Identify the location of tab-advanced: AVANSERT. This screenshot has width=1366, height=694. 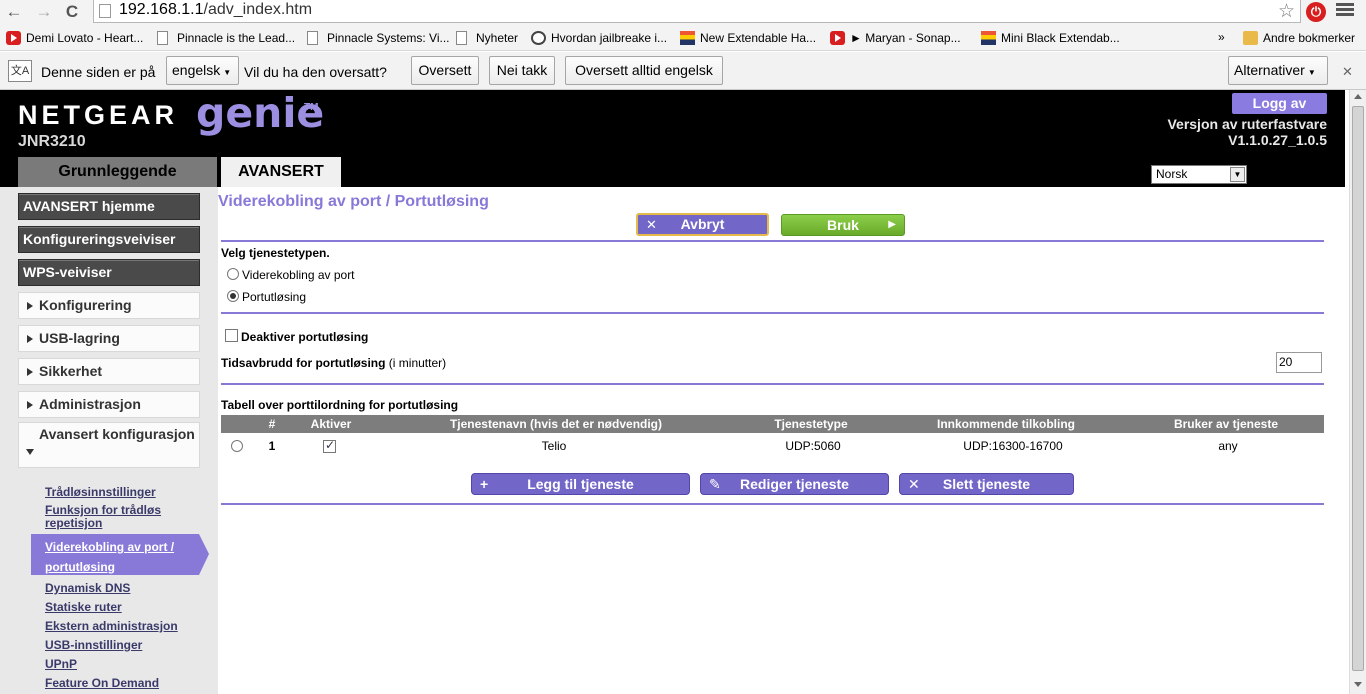
(281, 172).